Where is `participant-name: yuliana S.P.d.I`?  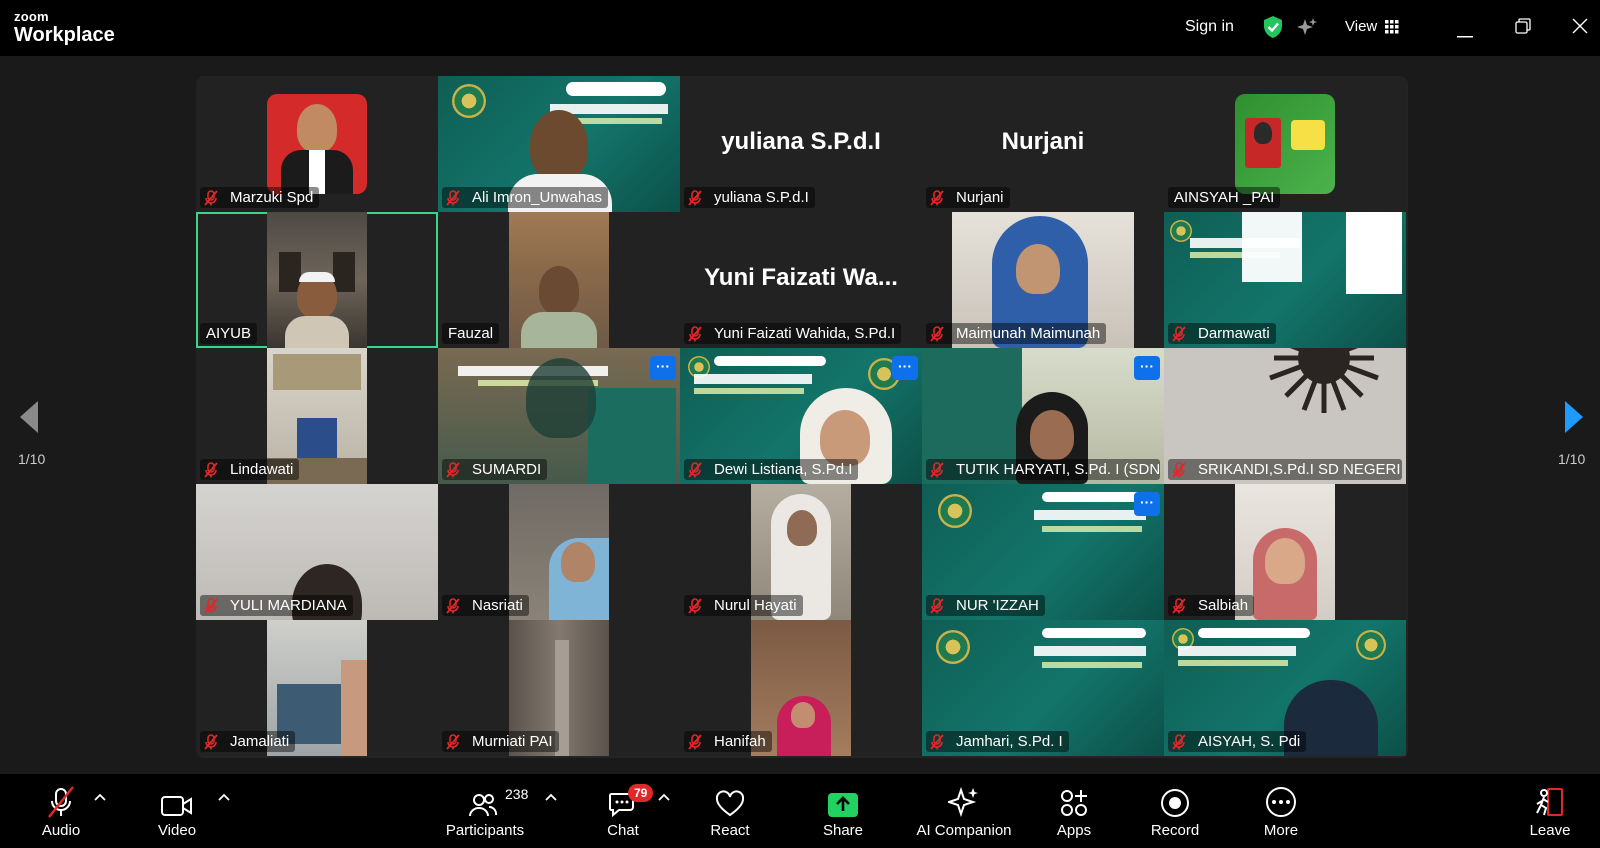 participant-name: yuliana S.P.d.I is located at coordinates (749, 197).